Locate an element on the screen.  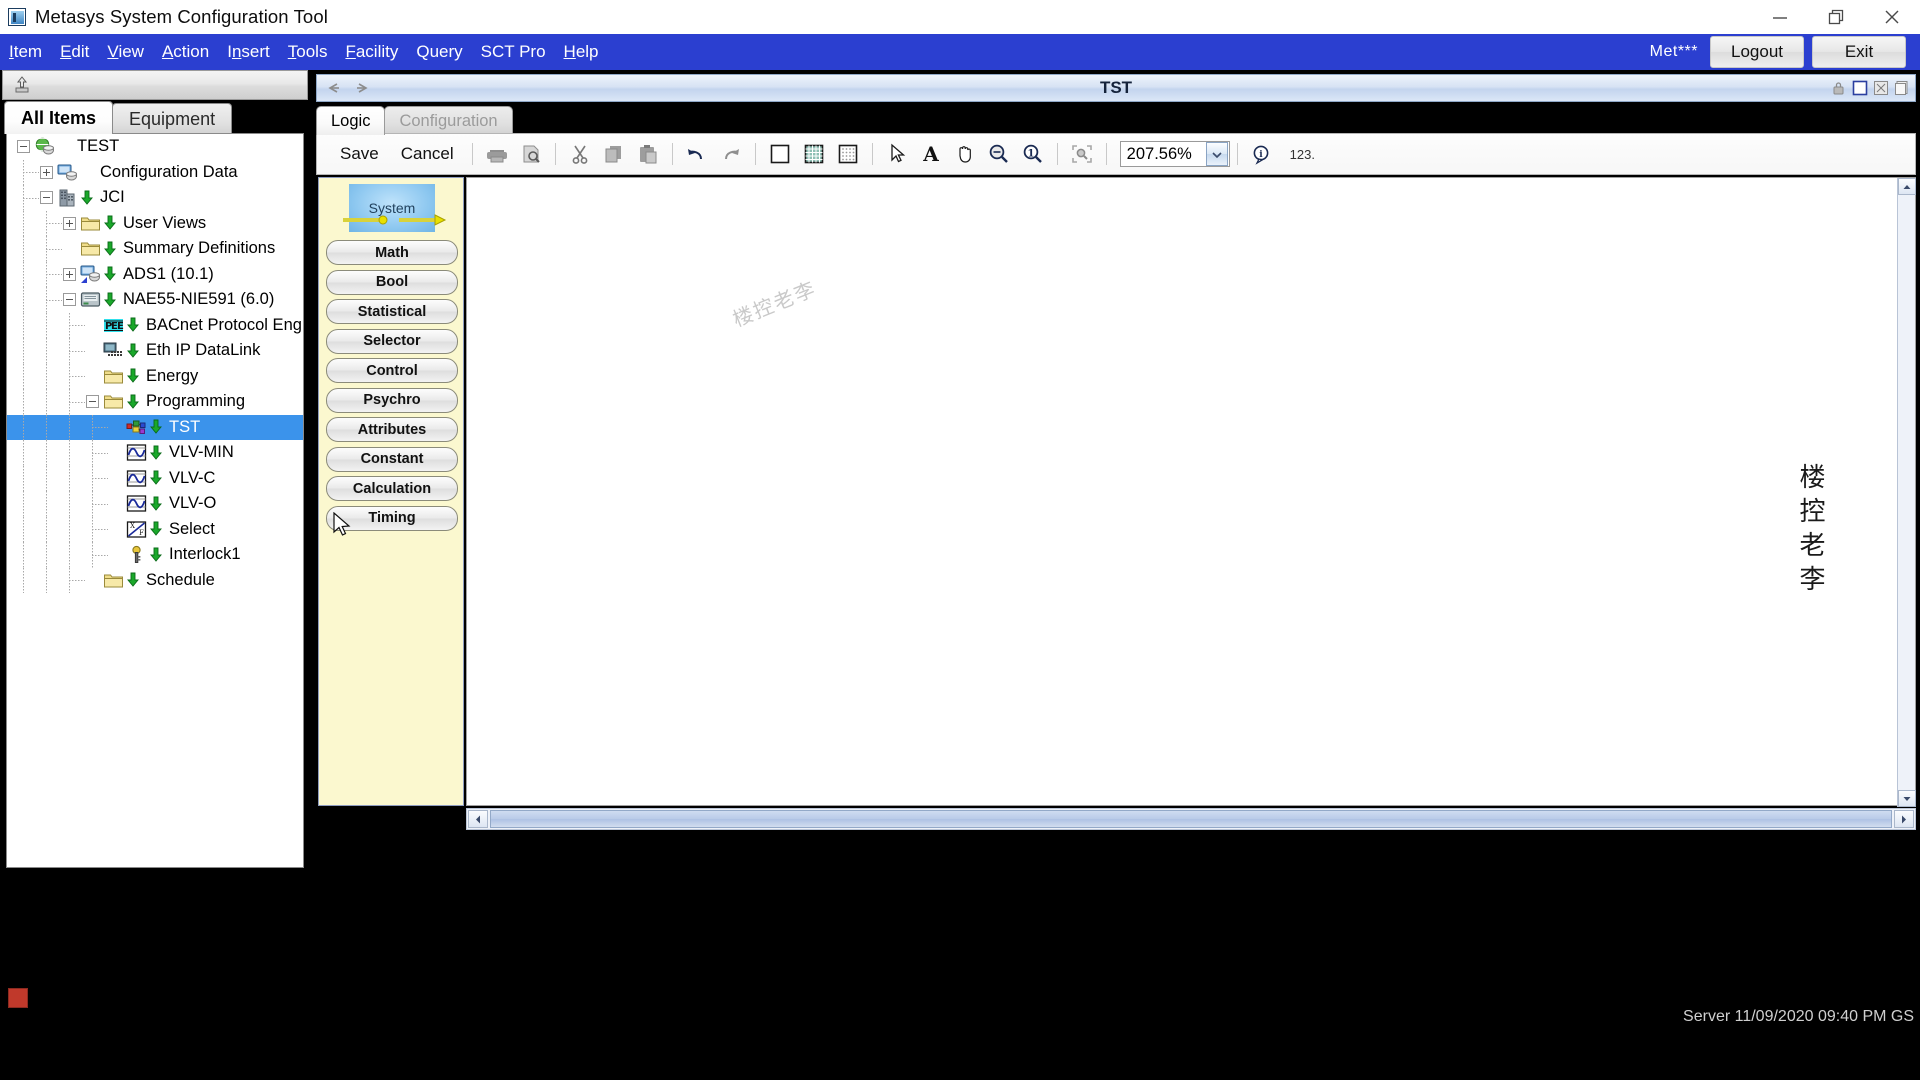
undo-icon is located at coordinates (697, 154).